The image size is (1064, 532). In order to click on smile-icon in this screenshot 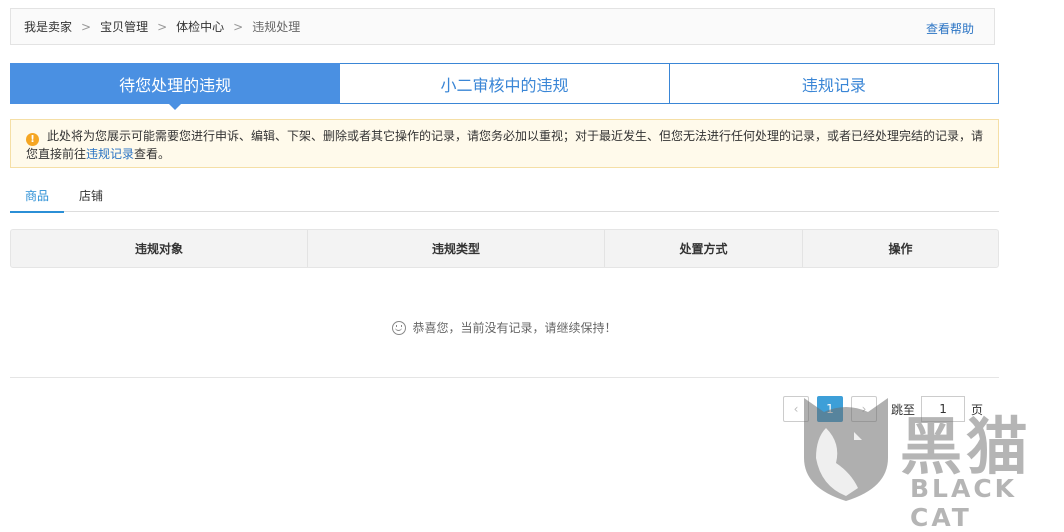, I will do `click(399, 328)`.